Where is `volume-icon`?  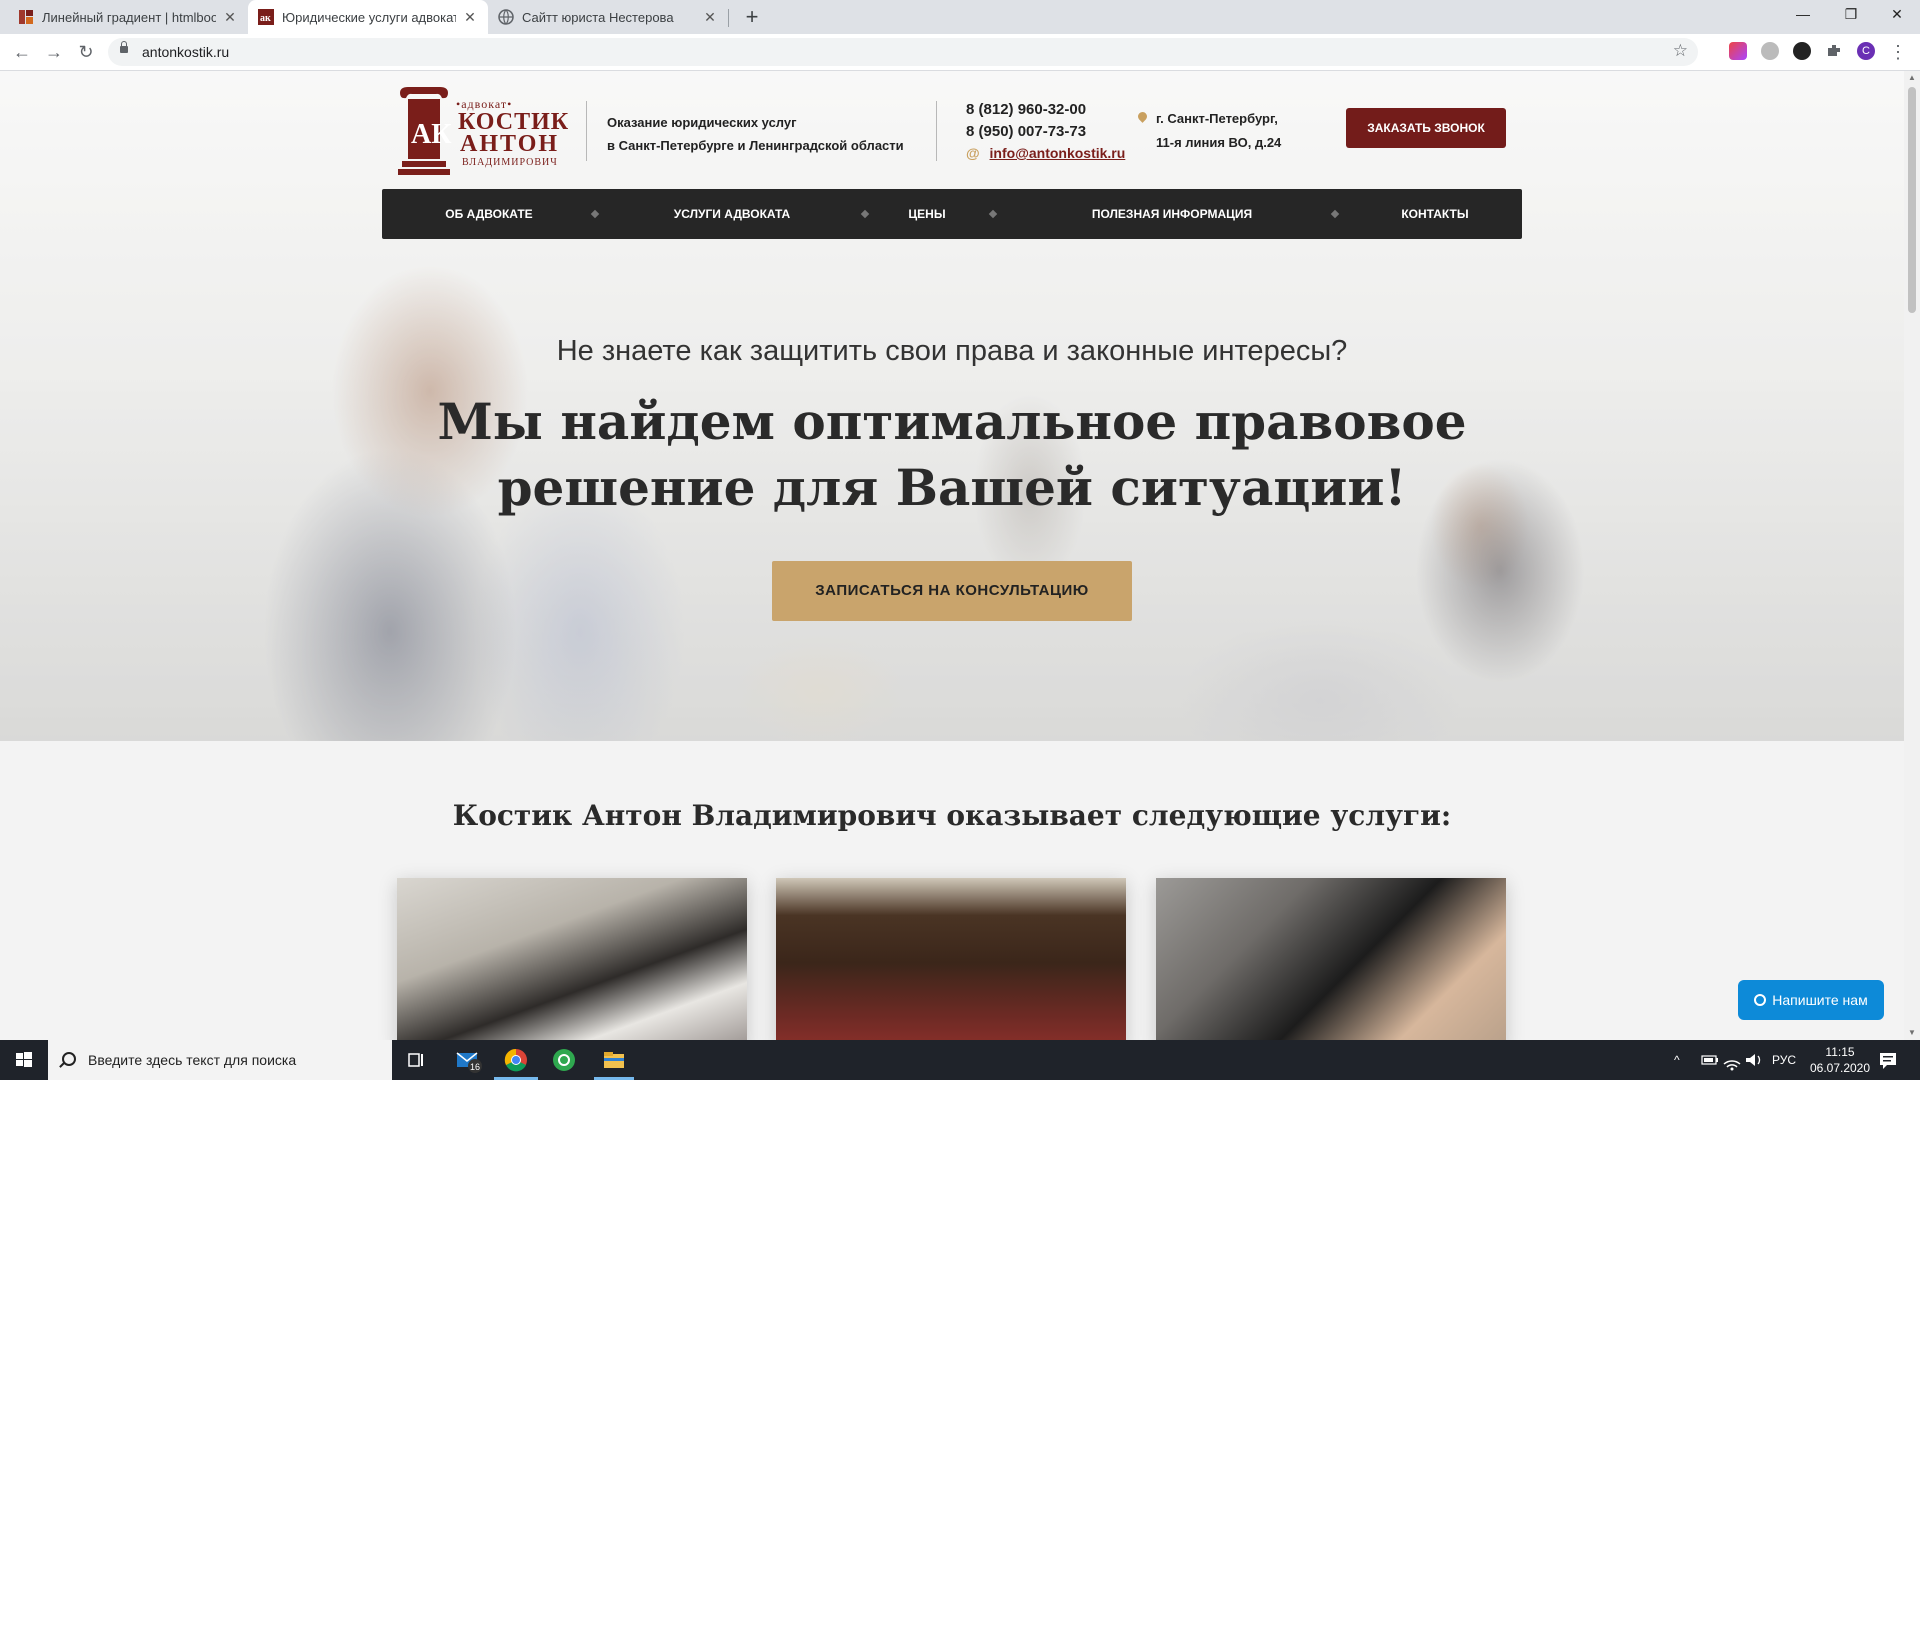 volume-icon is located at coordinates (1754, 1060).